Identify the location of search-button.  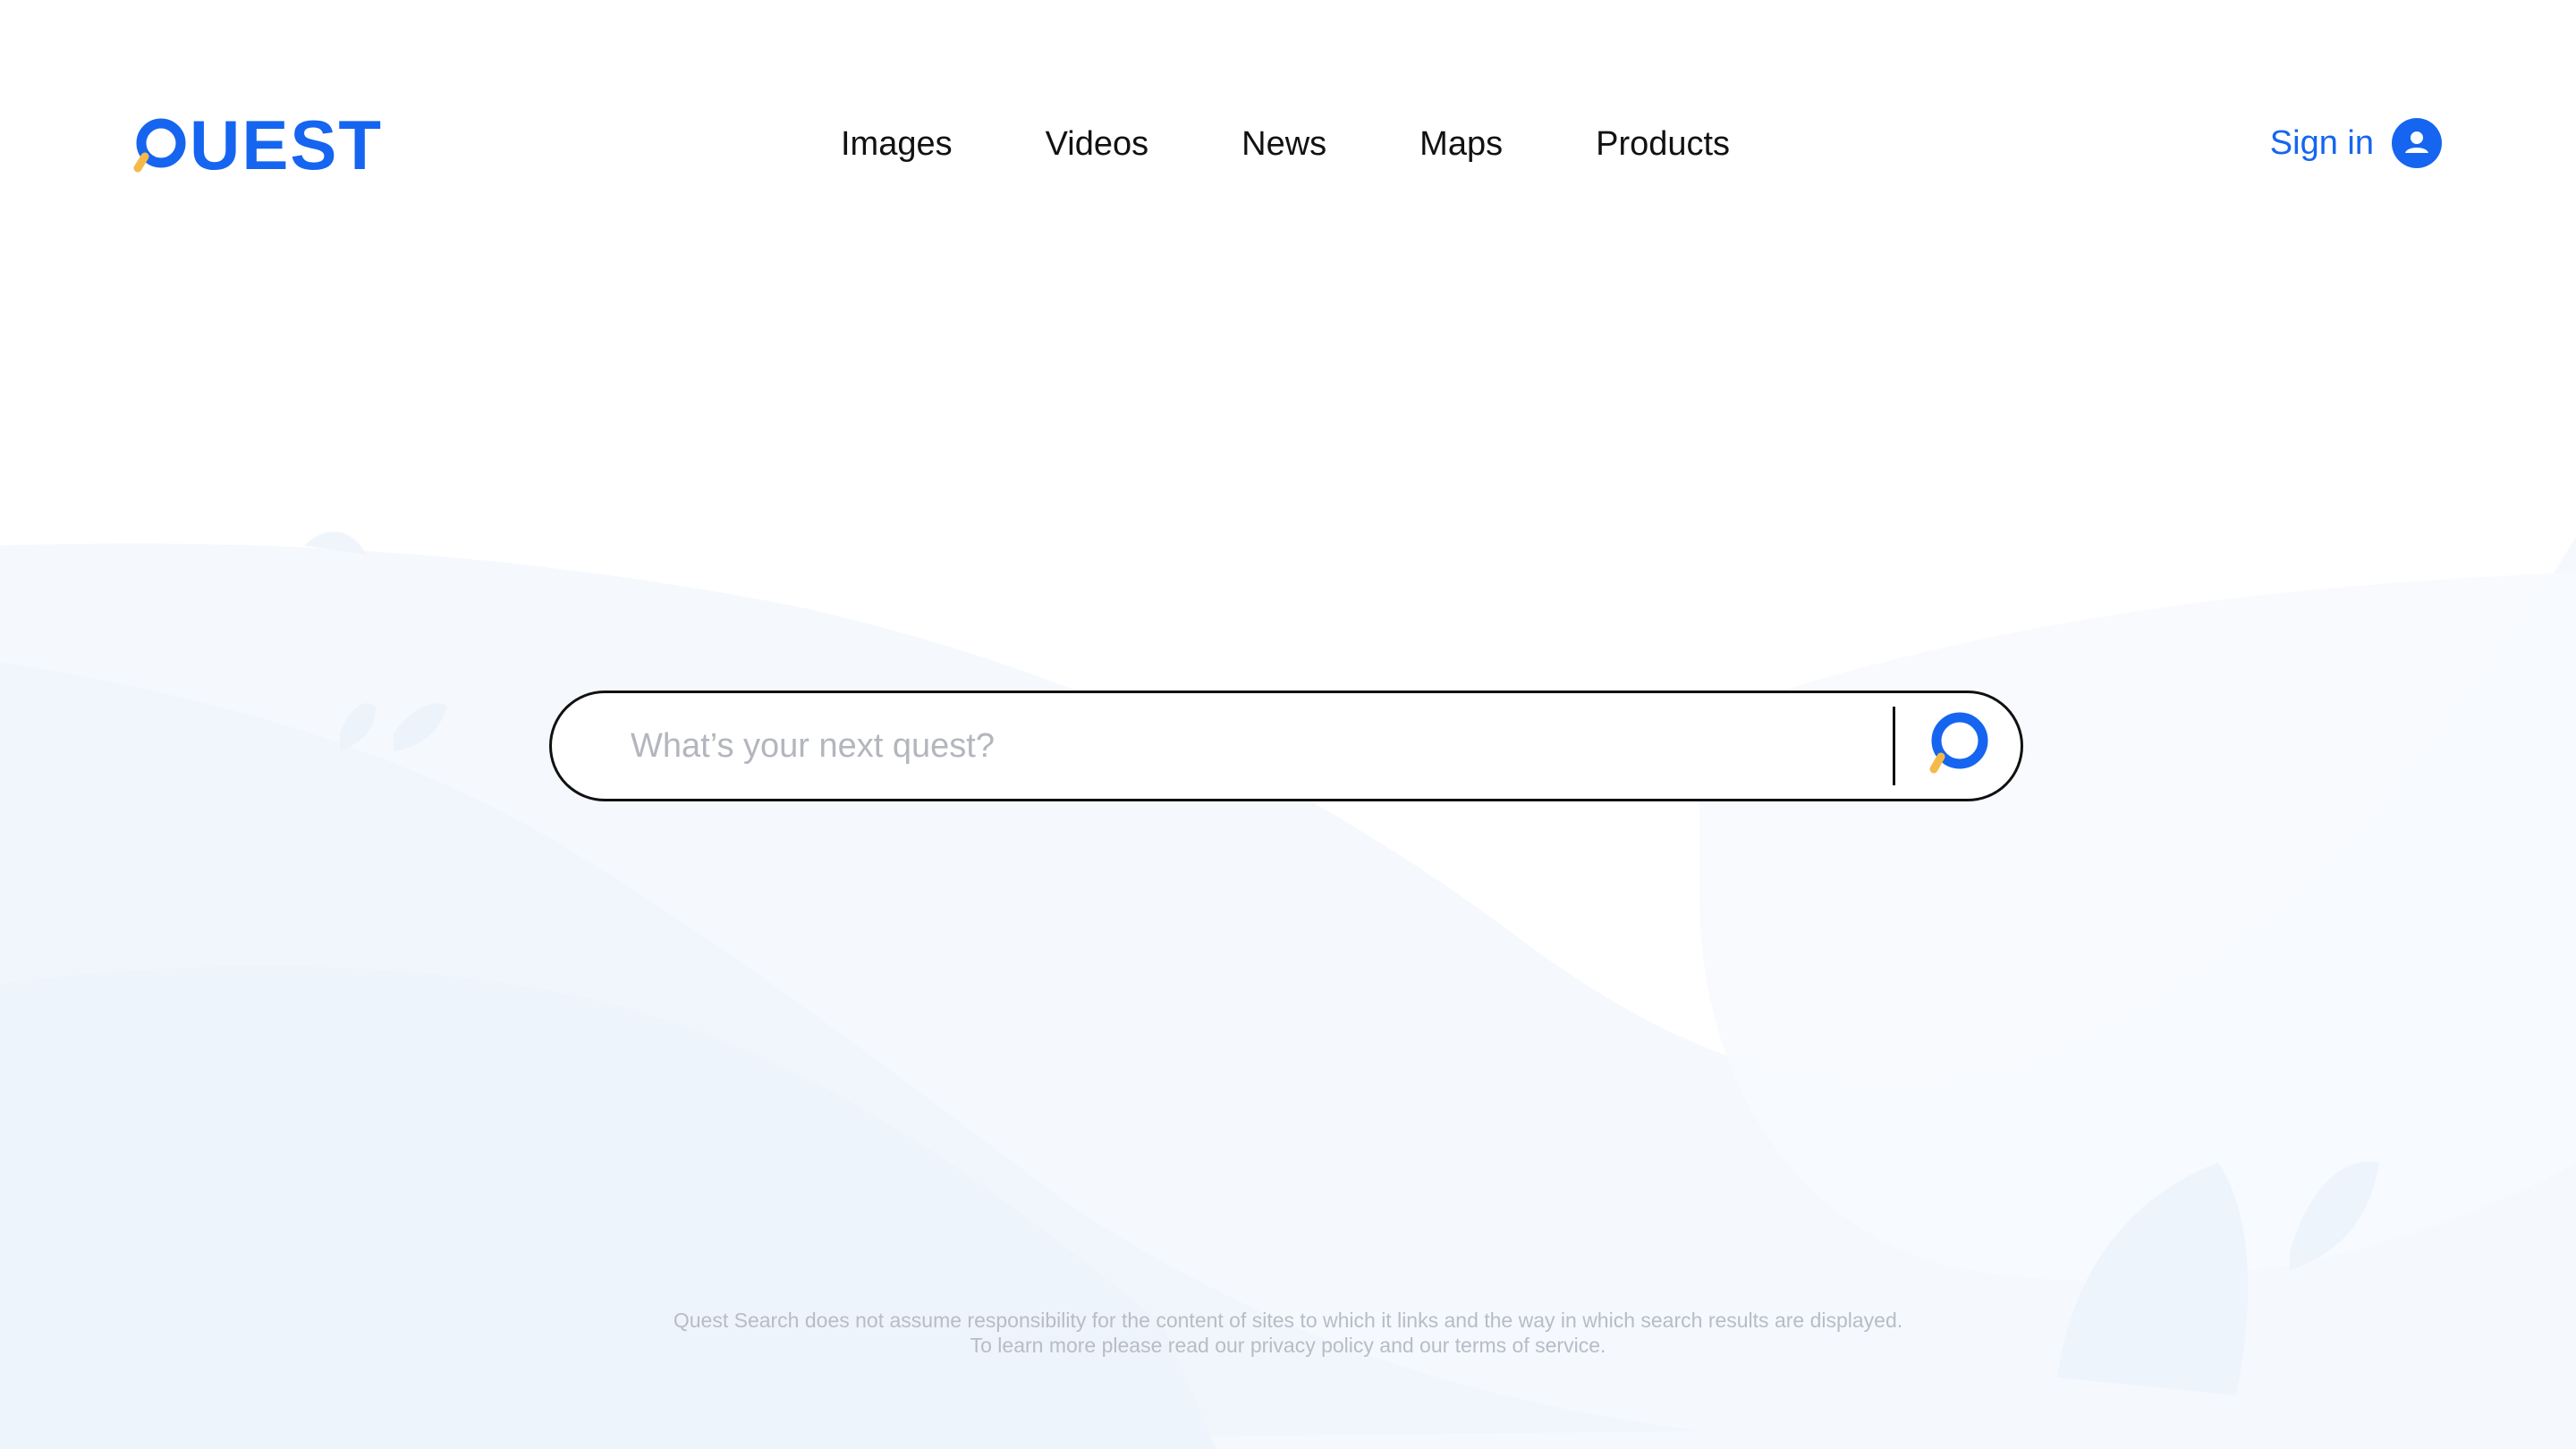
(1958, 746).